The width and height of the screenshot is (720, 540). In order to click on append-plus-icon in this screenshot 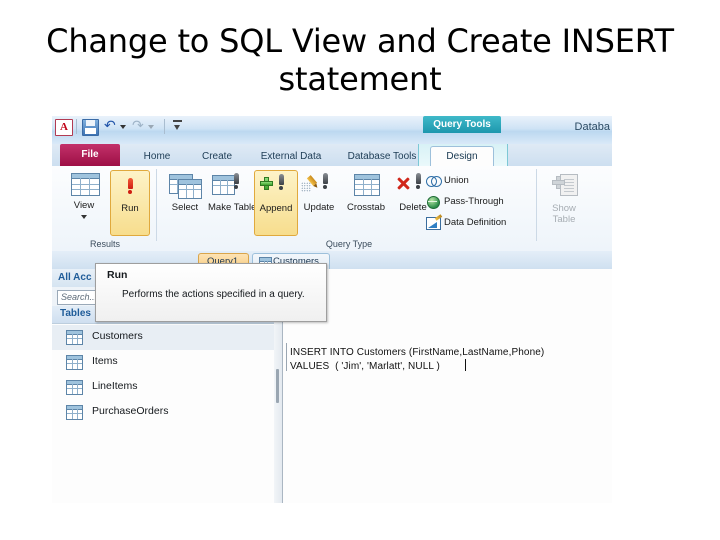, I will do `click(266, 183)`.